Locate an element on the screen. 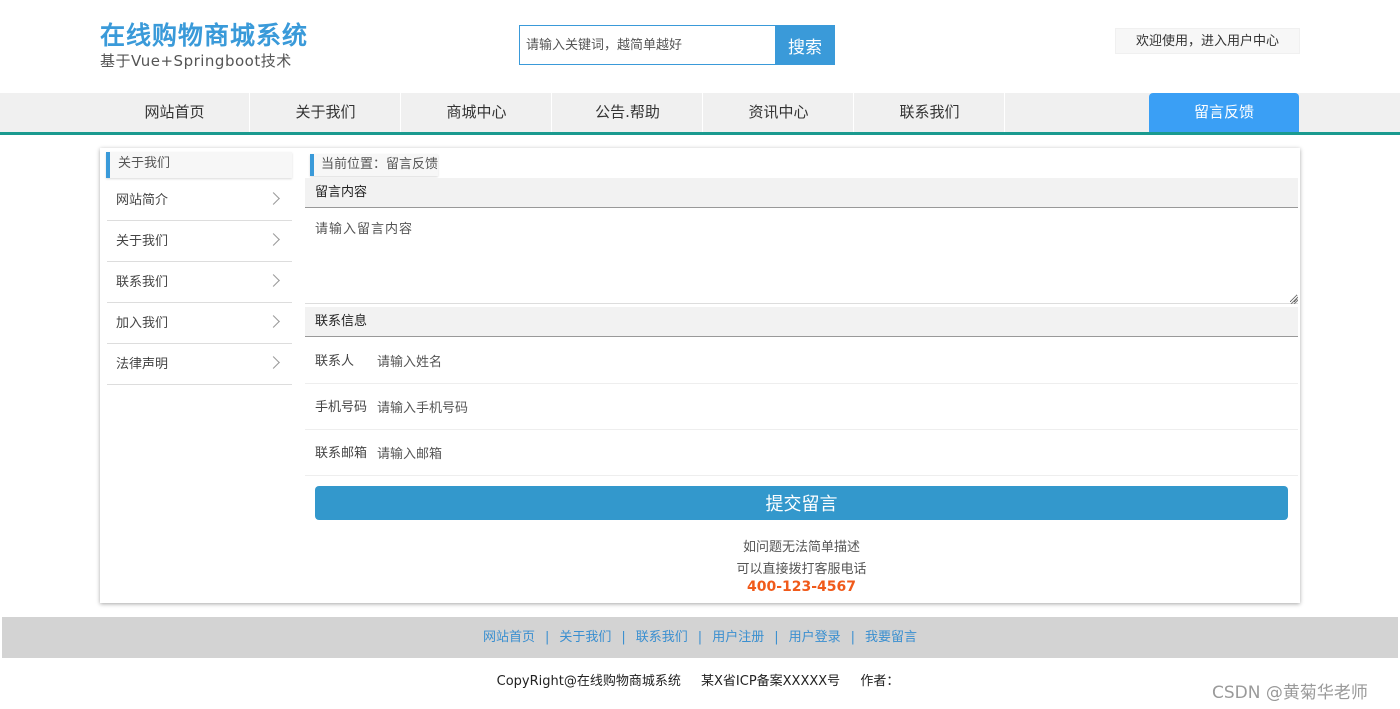 The height and width of the screenshot is (709, 1400). nav-item-news: 资讯中心 is located at coordinates (779, 112).